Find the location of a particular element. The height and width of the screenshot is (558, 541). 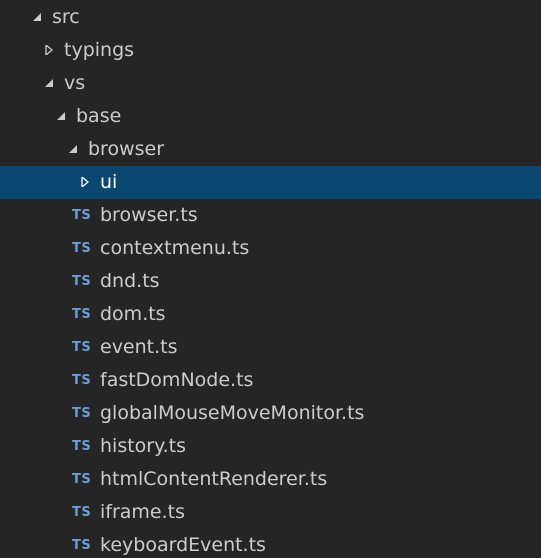

file-item: TS htmlContentRenderer.ts is located at coordinates (270, 479).